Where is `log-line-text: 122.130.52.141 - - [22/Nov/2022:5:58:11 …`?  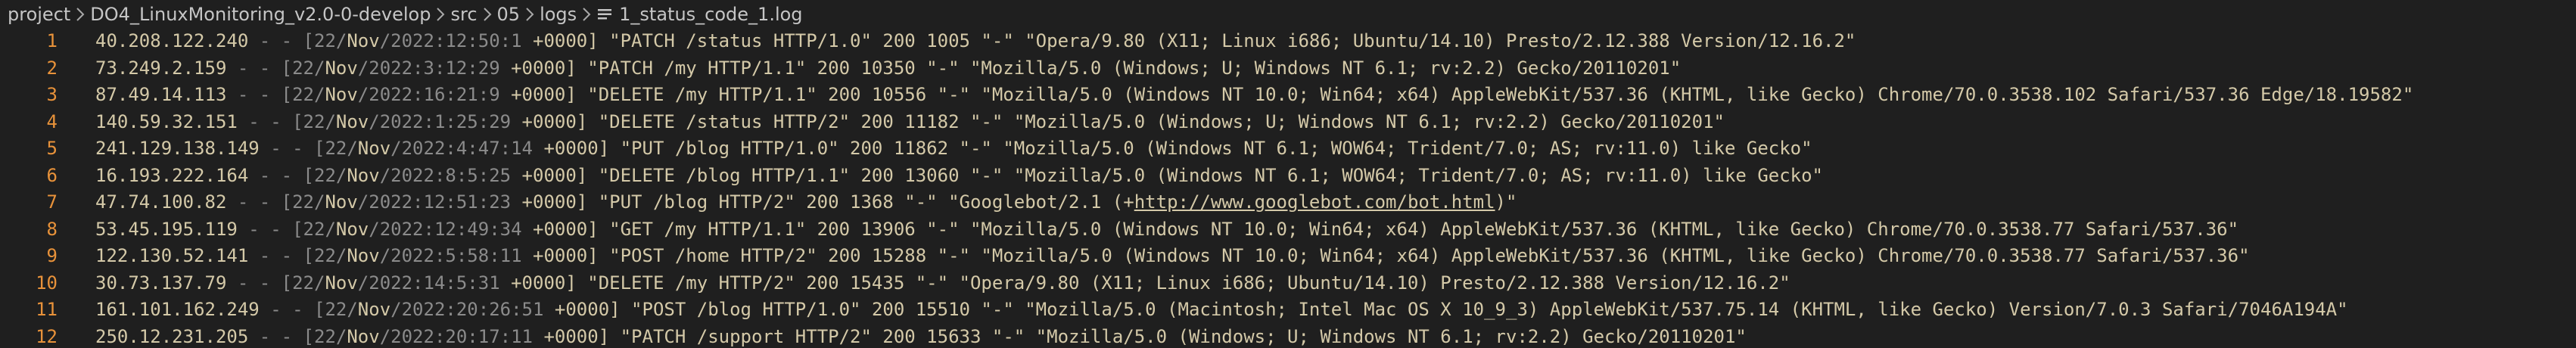
log-line-text: 122.130.52.141 - - [22/Nov/2022:5:58:11 … is located at coordinates (1172, 255).